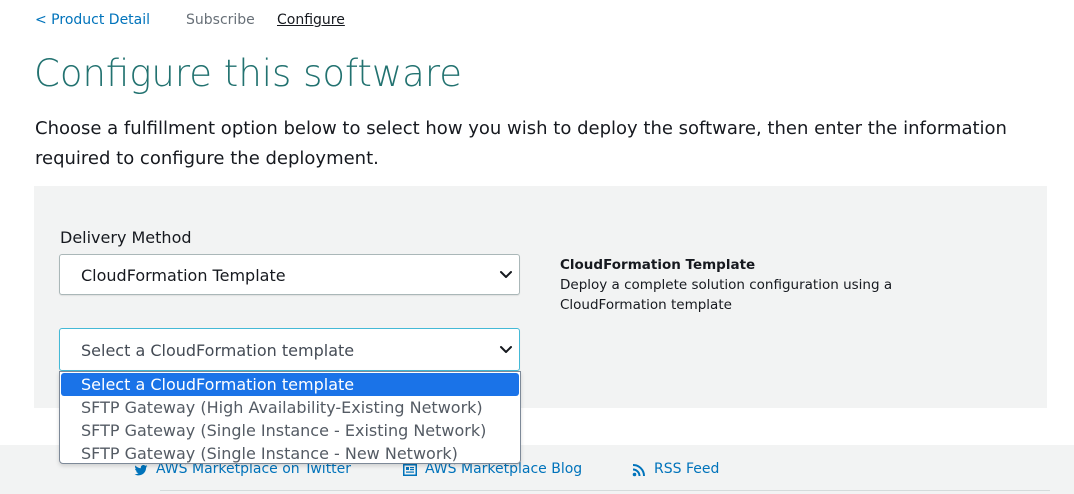 Image resolution: width=1074 pixels, height=494 pixels. What do you see at coordinates (183, 275) in the screenshot?
I see `delivery-method-value: CloudFormation Template` at bounding box center [183, 275].